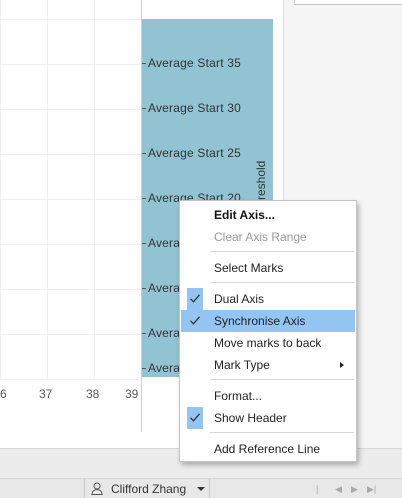 The width and height of the screenshot is (402, 498). I want to click on menu-item-add-reference-line: Add Reference Line, so click(268, 449).